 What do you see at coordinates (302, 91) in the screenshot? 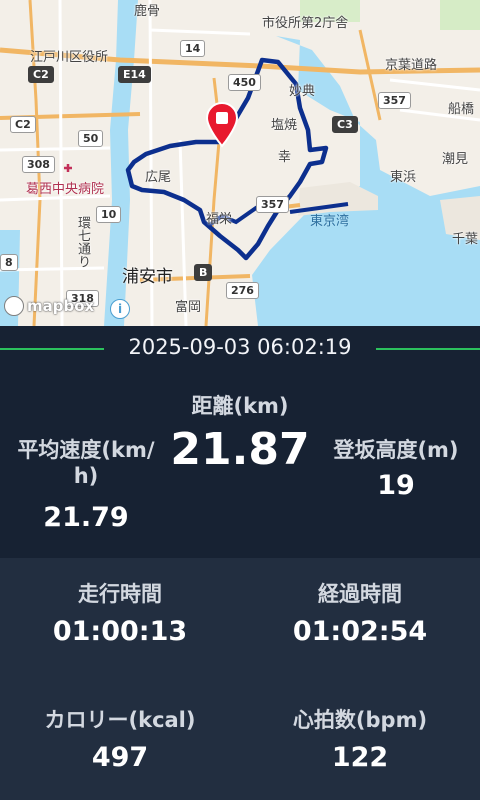
I see `place-label: 妙典` at bounding box center [302, 91].